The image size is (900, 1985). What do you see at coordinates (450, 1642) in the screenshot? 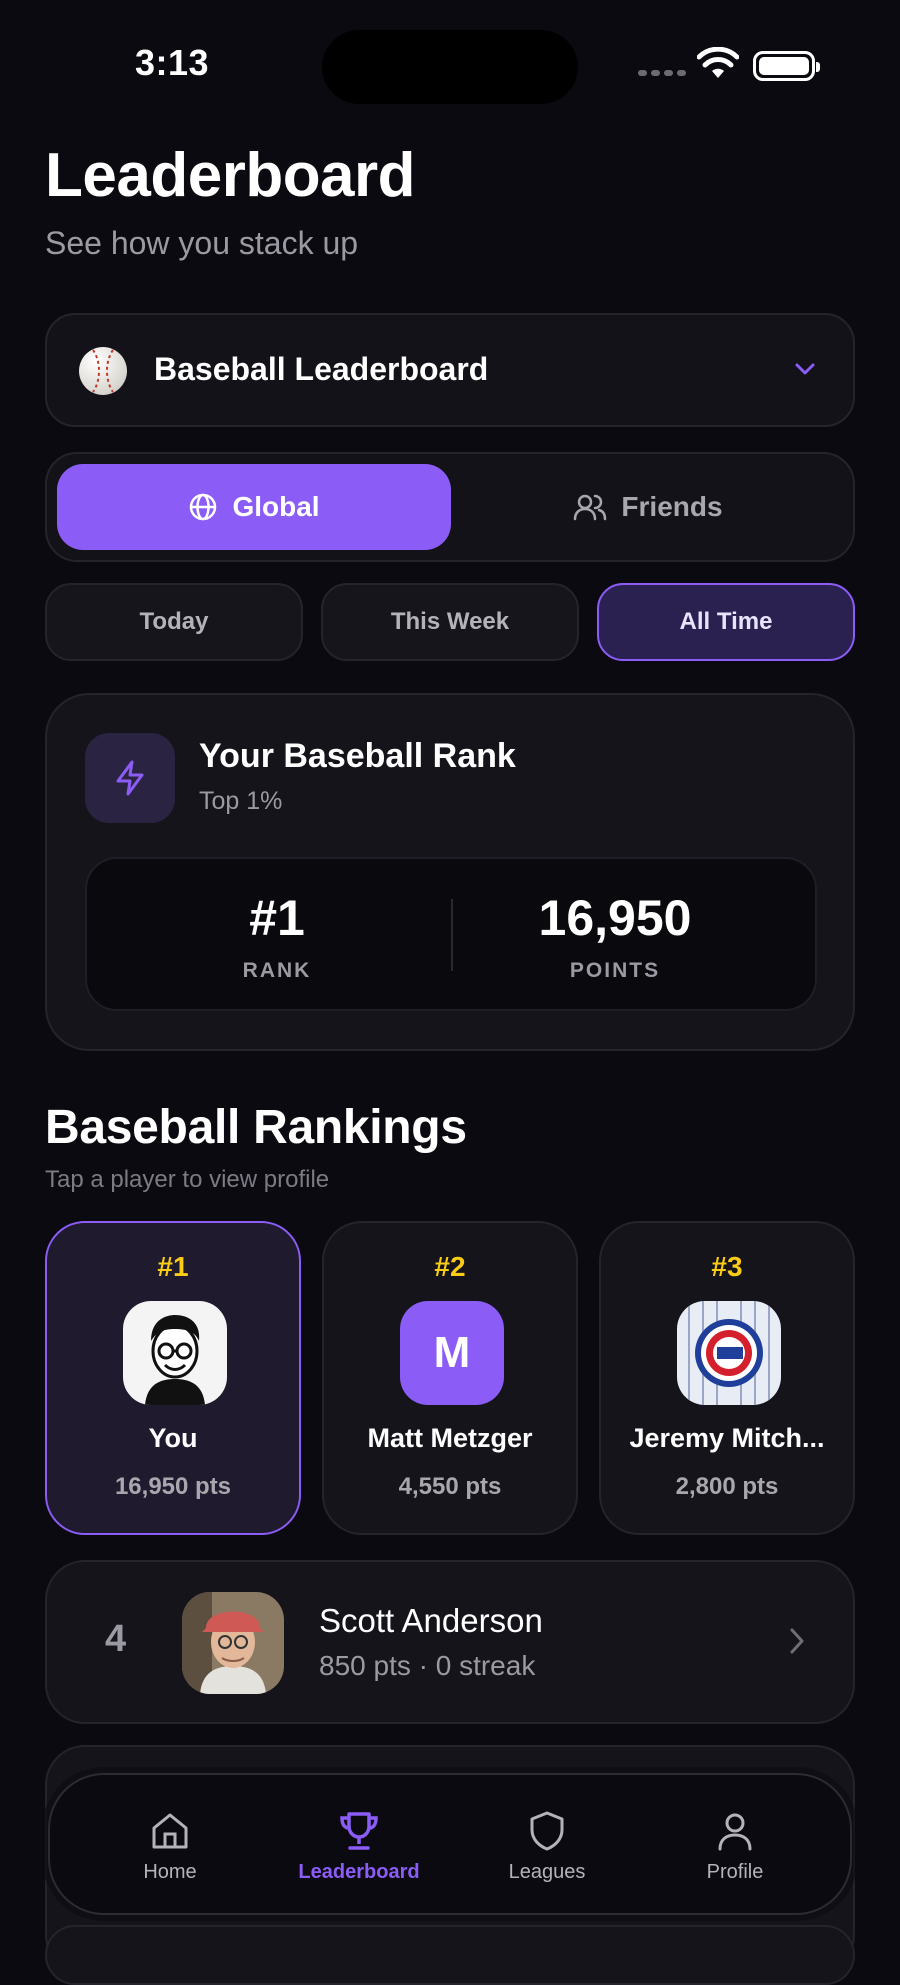
I see `list-item: 4 Scott Anderson 850 pts · 0 streak` at bounding box center [450, 1642].